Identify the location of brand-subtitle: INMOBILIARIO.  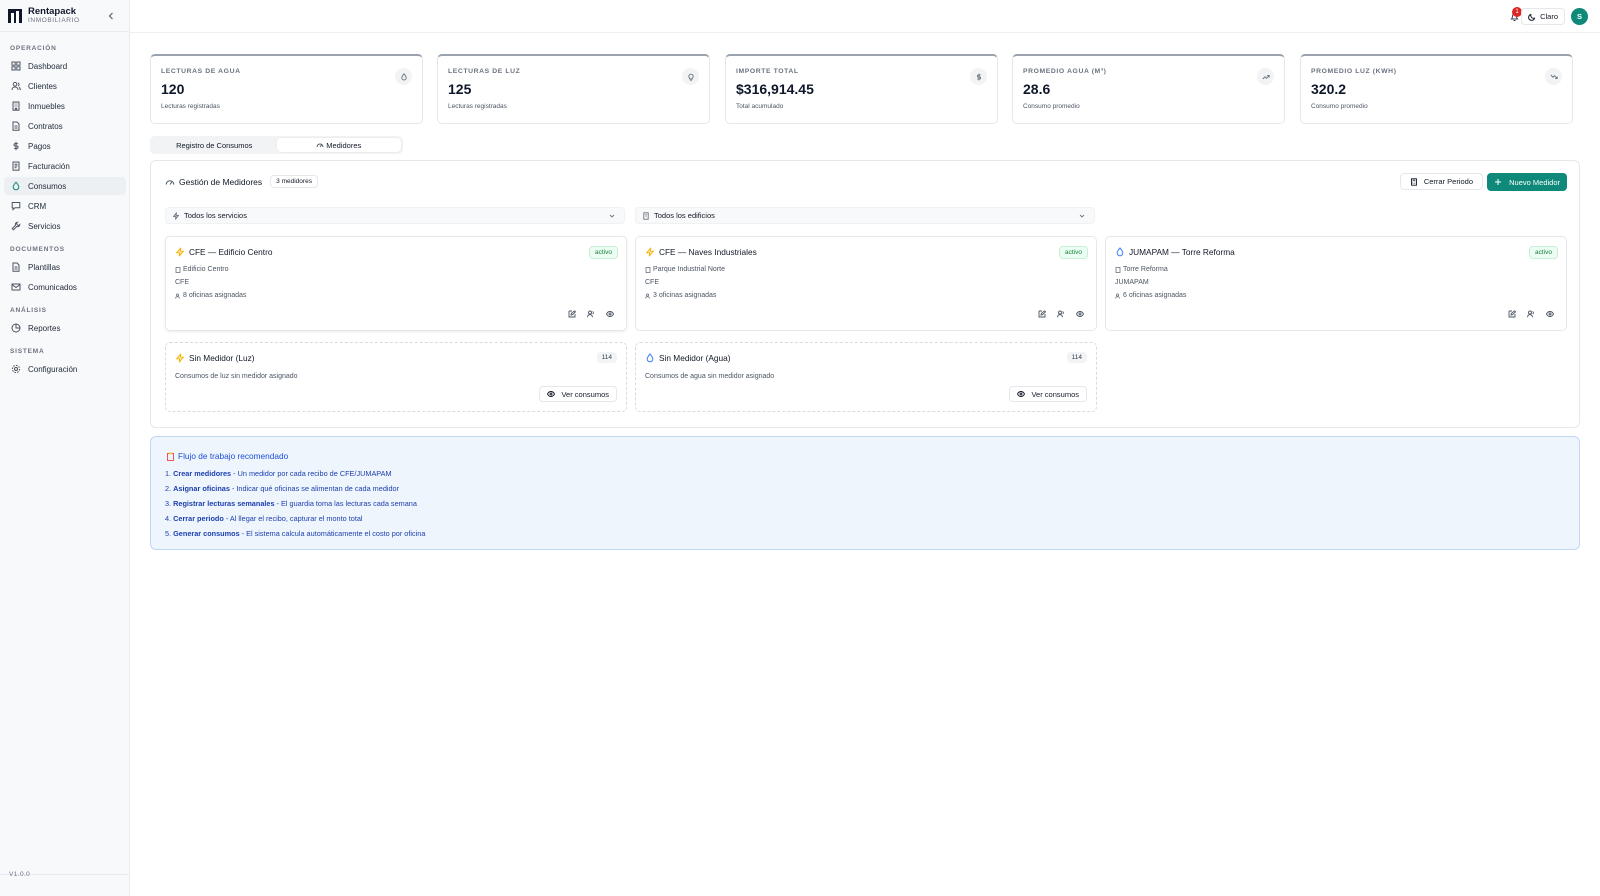
(54, 20).